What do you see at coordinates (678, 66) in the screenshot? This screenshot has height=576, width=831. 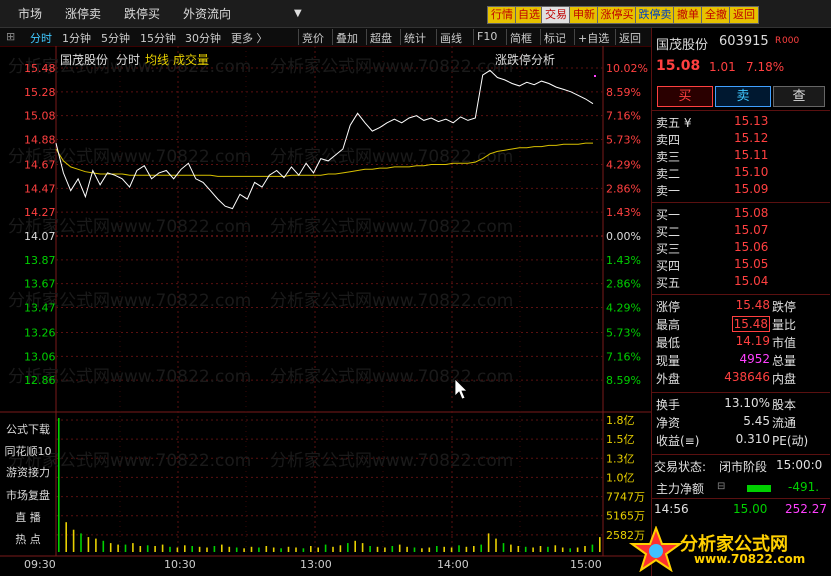 I see `quote-price: 15.08` at bounding box center [678, 66].